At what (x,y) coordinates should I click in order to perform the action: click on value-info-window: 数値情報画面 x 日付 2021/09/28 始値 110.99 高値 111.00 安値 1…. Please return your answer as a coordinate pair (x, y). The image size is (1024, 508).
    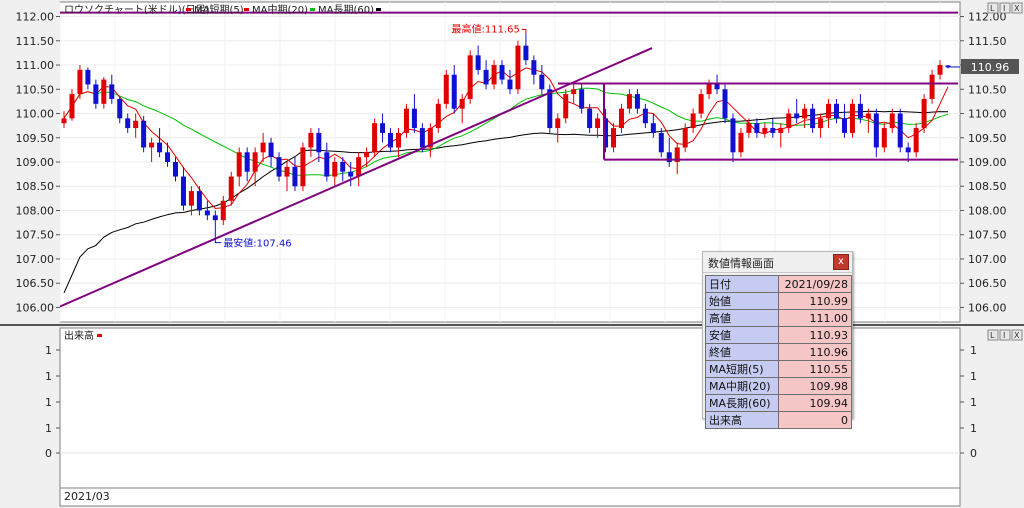
    Looking at the image, I should click on (777, 340).